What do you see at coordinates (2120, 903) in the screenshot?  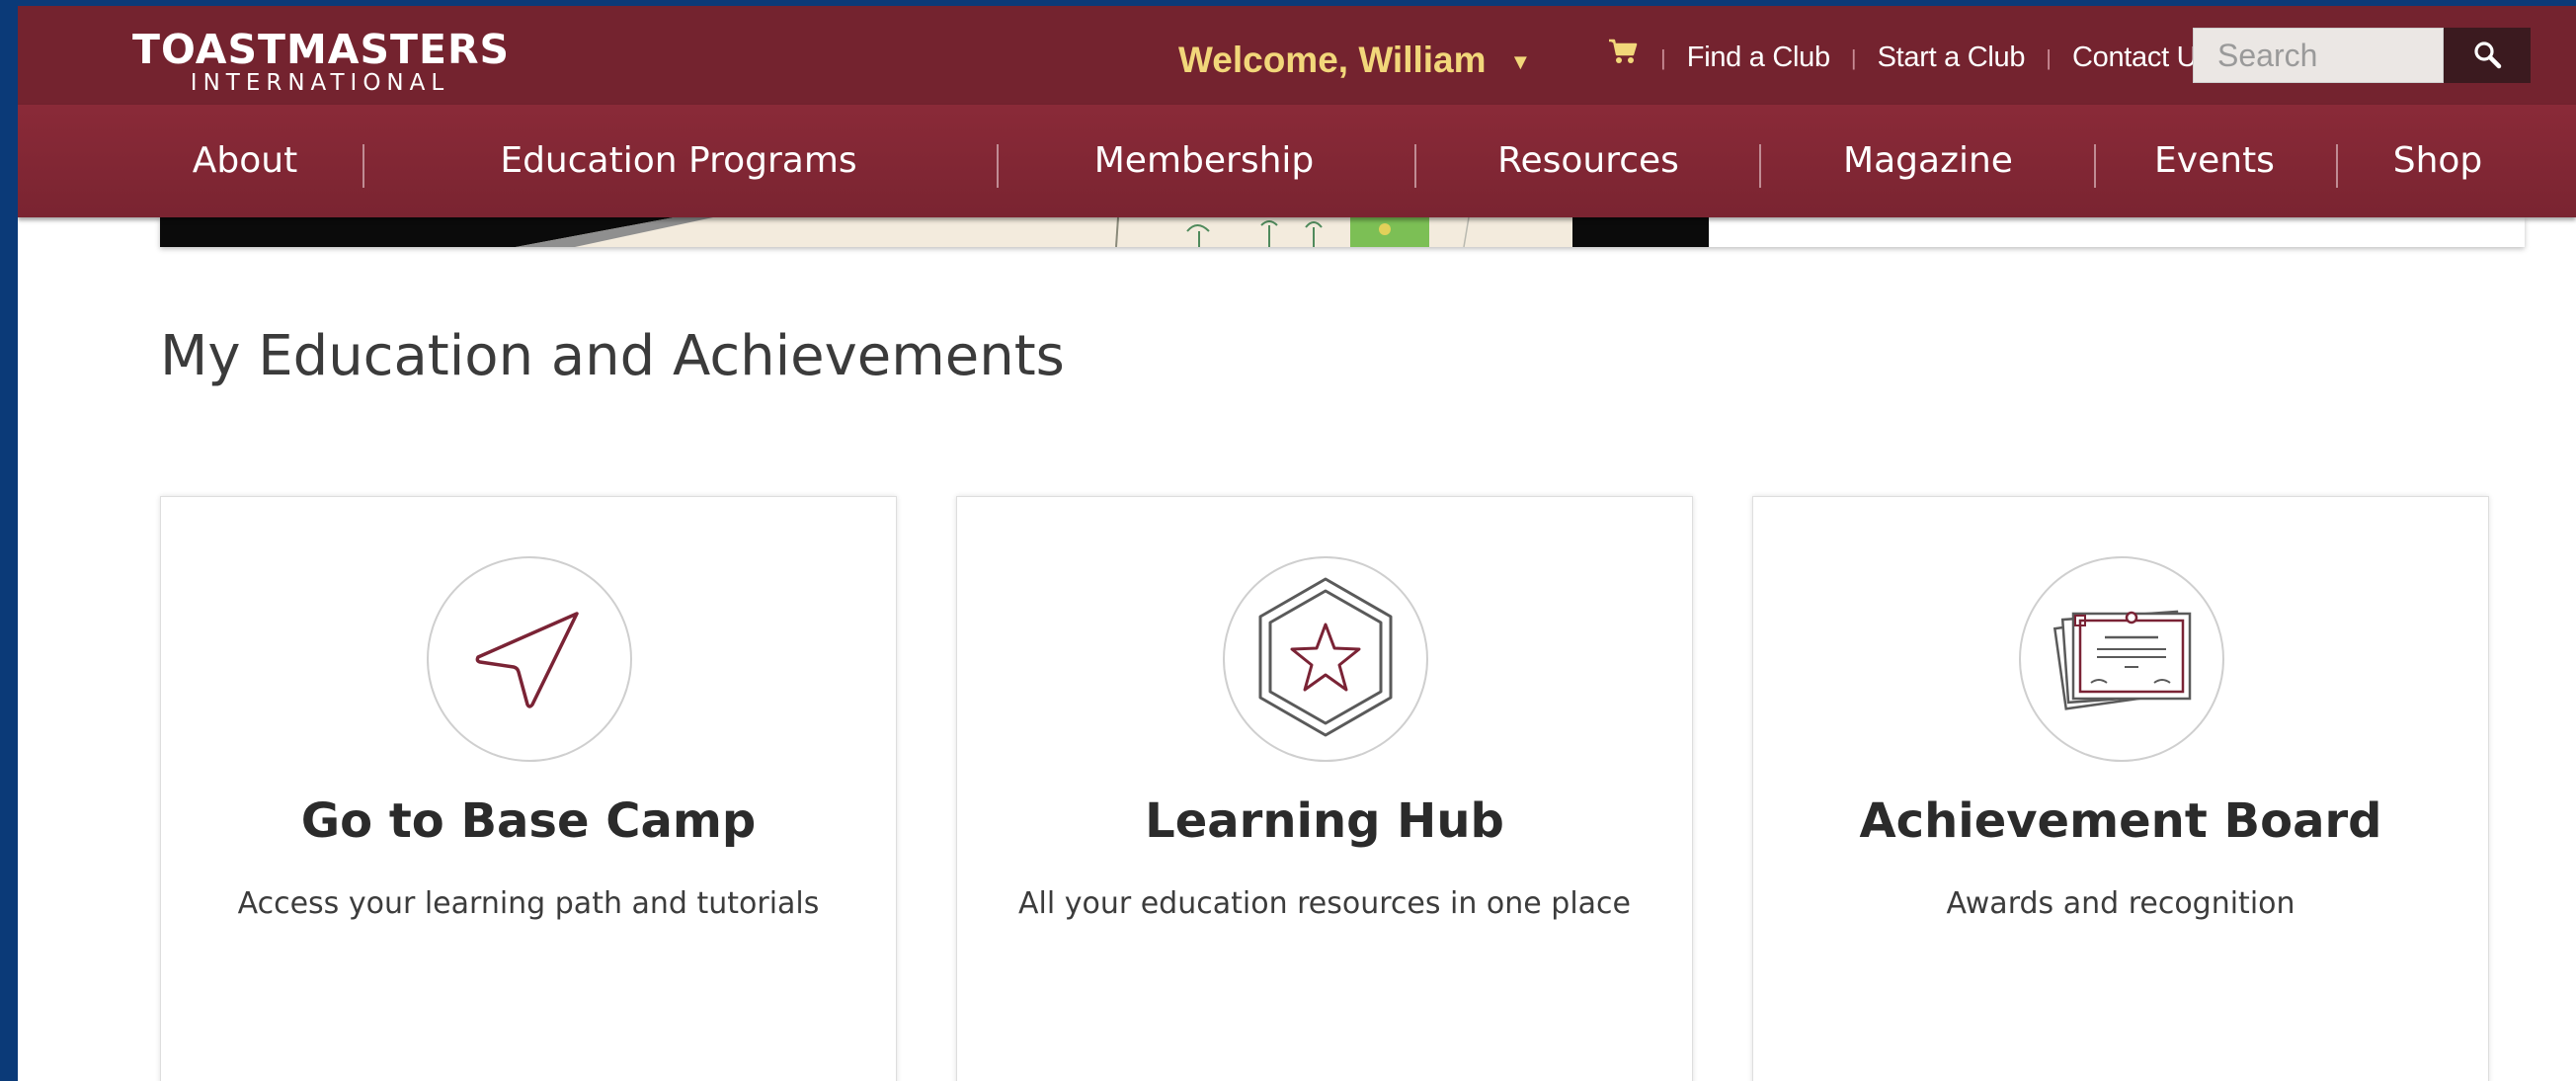 I see `card-description: Awards and recognition` at bounding box center [2120, 903].